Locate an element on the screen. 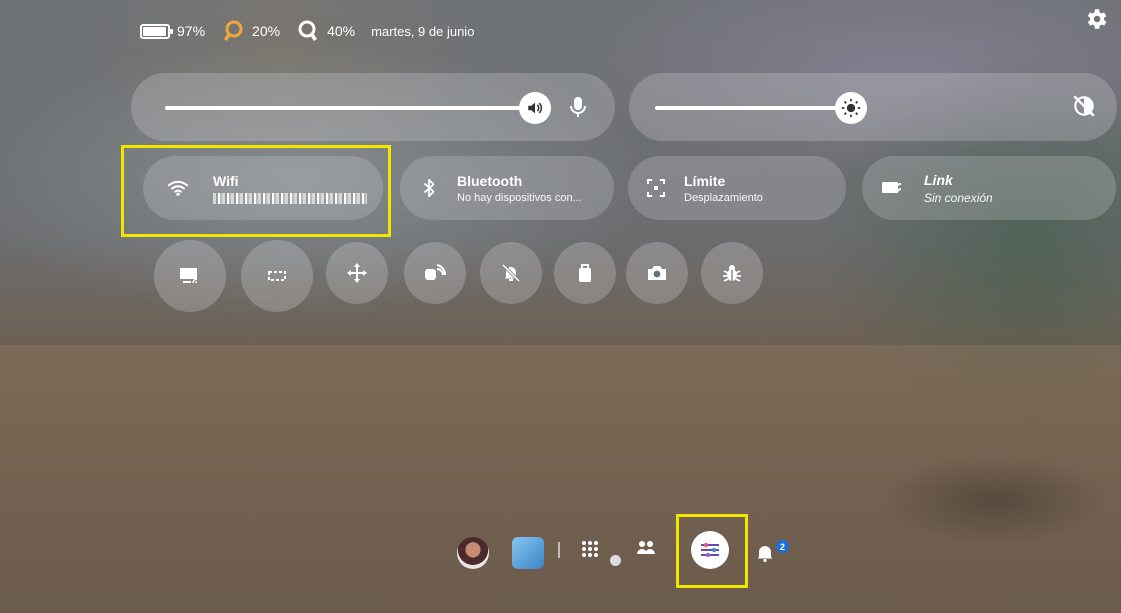 This screenshot has height=613, width=1121. controller-tracking-icon is located at coordinates (435, 272).